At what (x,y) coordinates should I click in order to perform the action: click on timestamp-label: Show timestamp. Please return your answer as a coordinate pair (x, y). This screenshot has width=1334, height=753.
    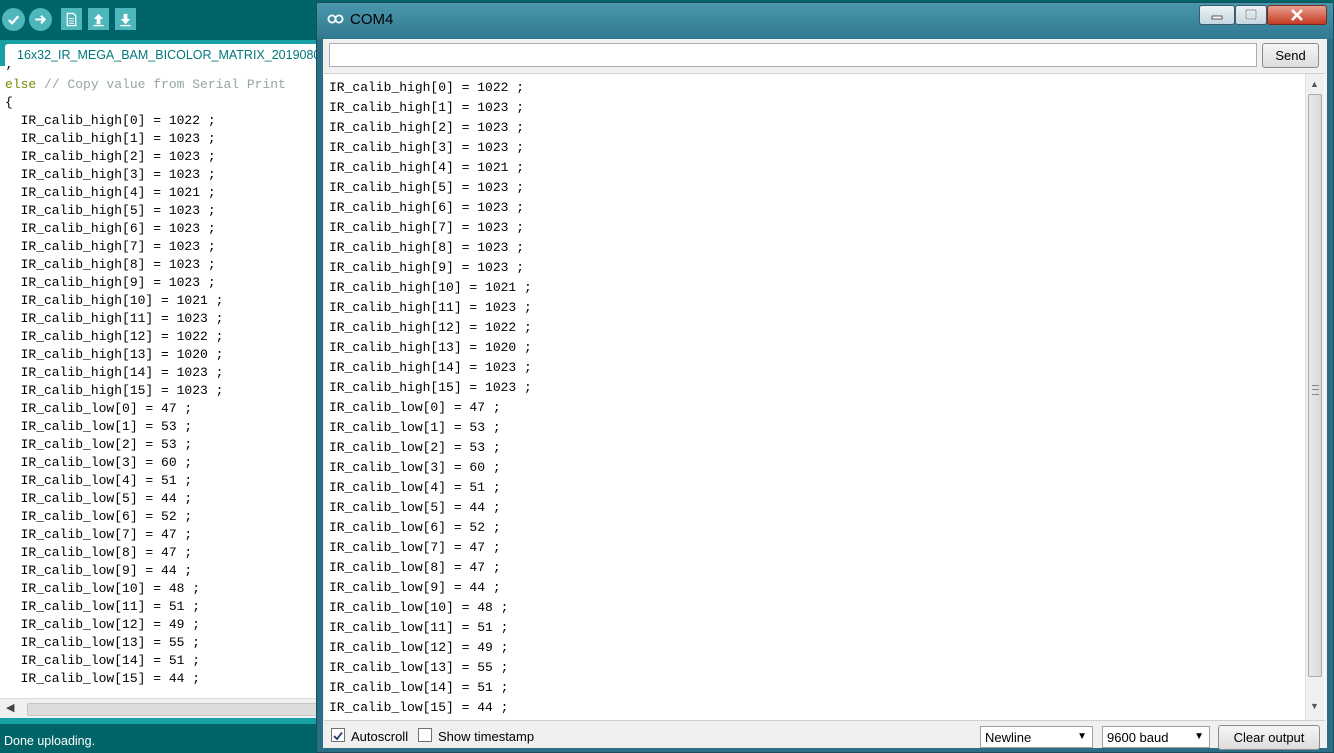
    Looking at the image, I should click on (486, 736).